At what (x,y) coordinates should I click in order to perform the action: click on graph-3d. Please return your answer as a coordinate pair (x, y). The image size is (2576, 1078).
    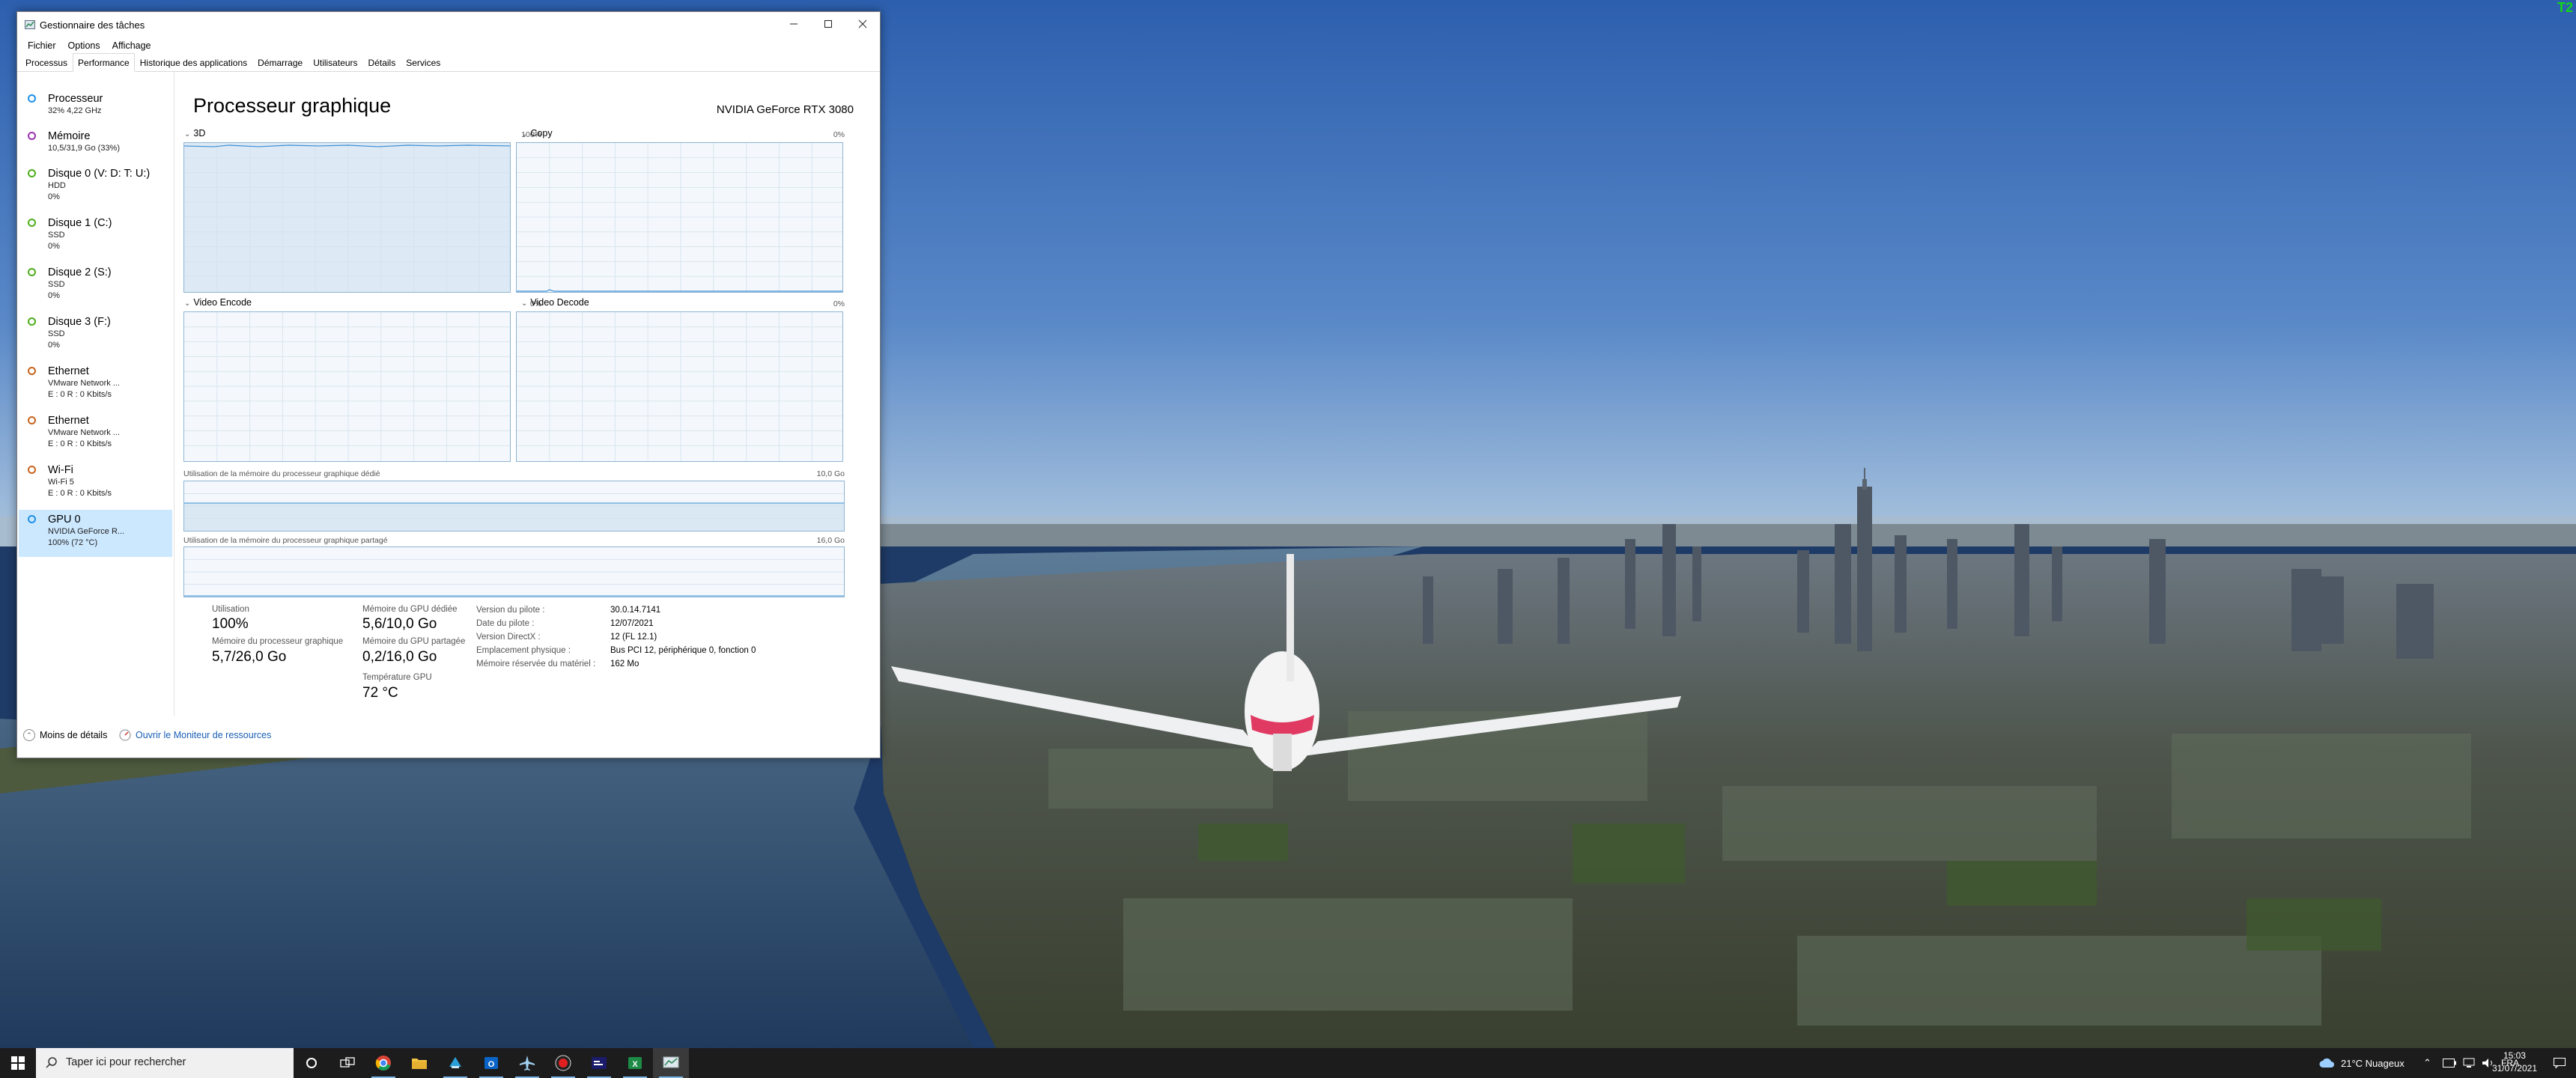
    Looking at the image, I should click on (347, 217).